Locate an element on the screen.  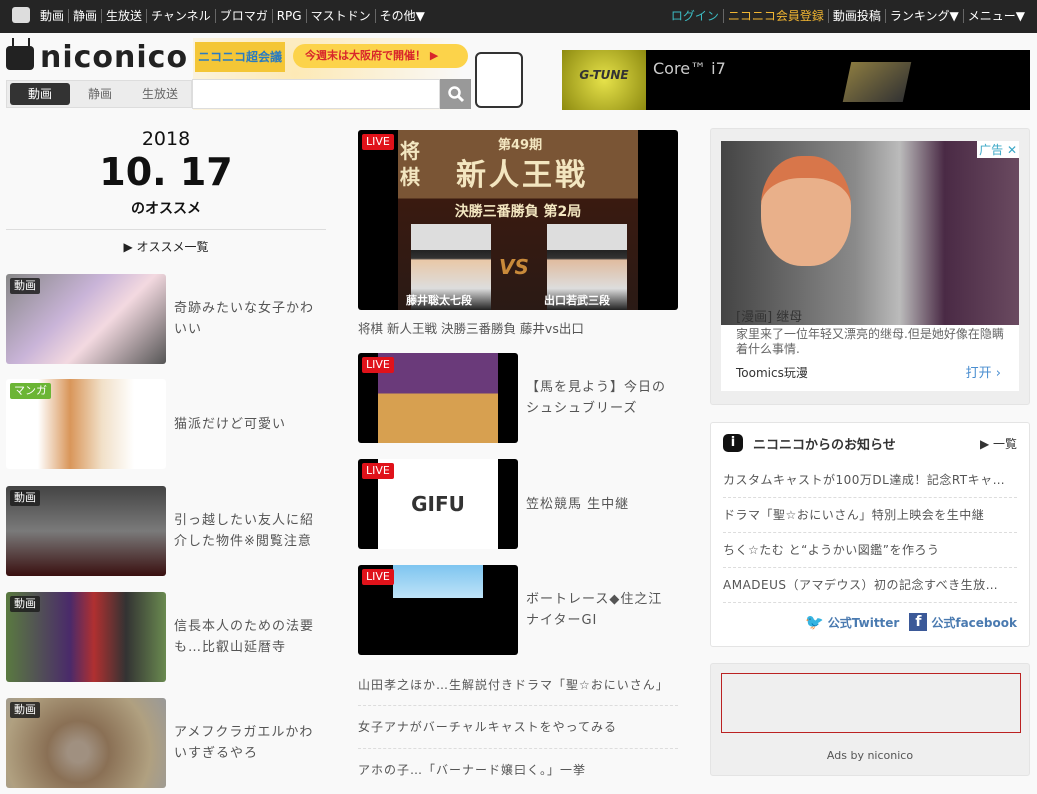
recommend-item: 動画 アメフクラガエルかわいすぎるやろ is located at coordinates (165, 743).